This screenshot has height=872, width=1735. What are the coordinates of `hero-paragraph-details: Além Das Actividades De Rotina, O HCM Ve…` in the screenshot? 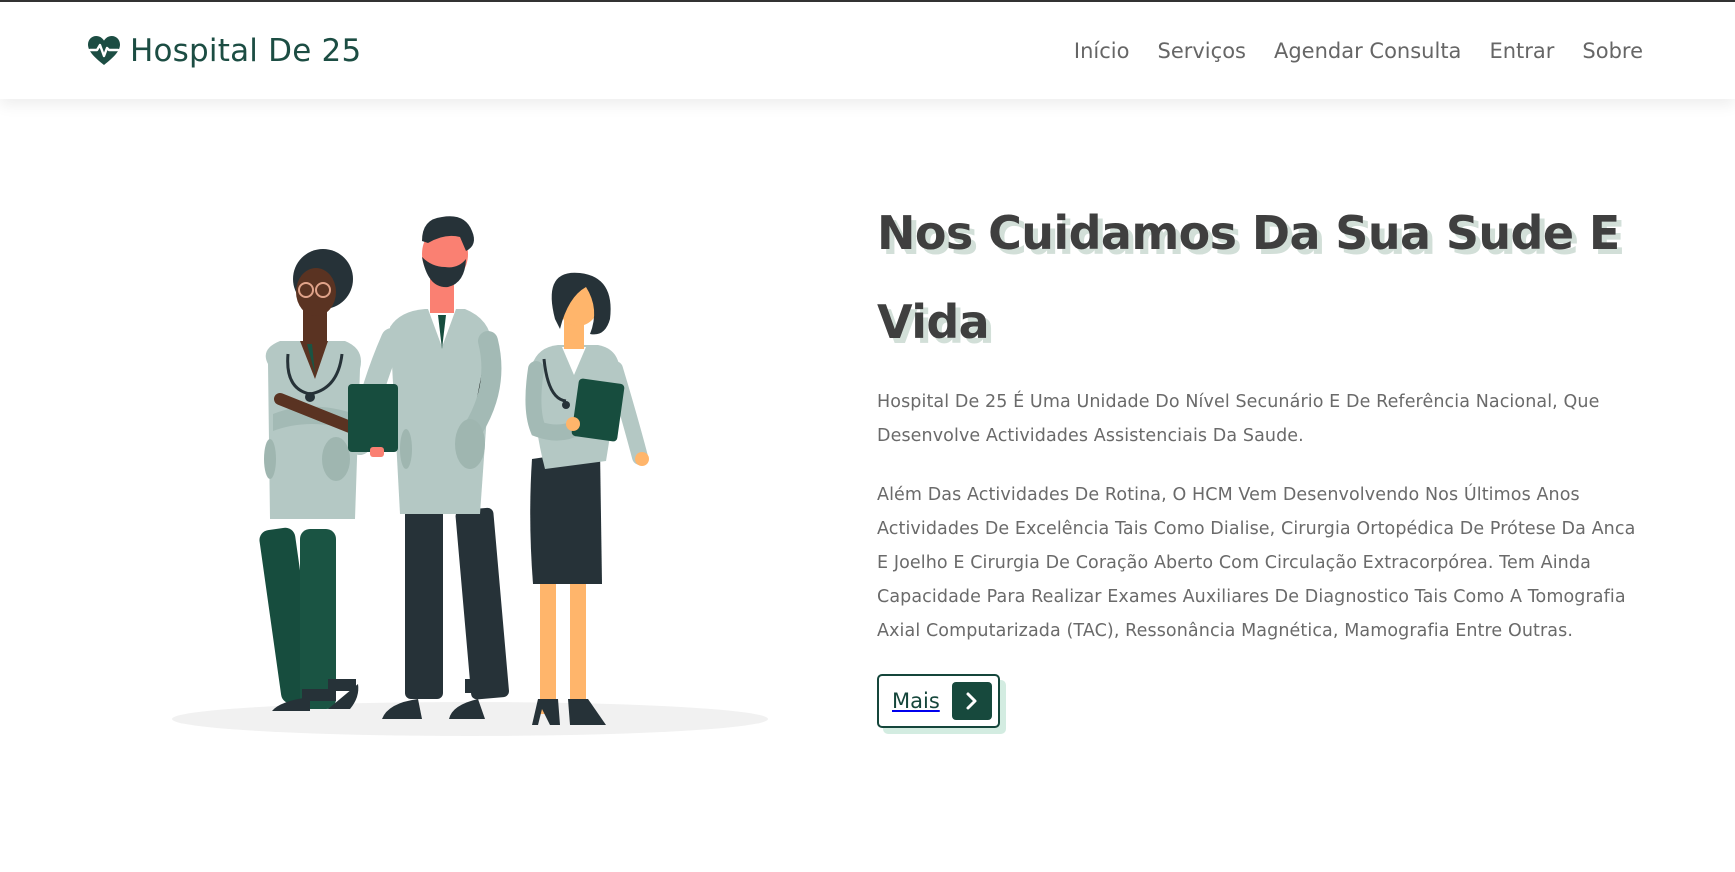 It's located at (1256, 563).